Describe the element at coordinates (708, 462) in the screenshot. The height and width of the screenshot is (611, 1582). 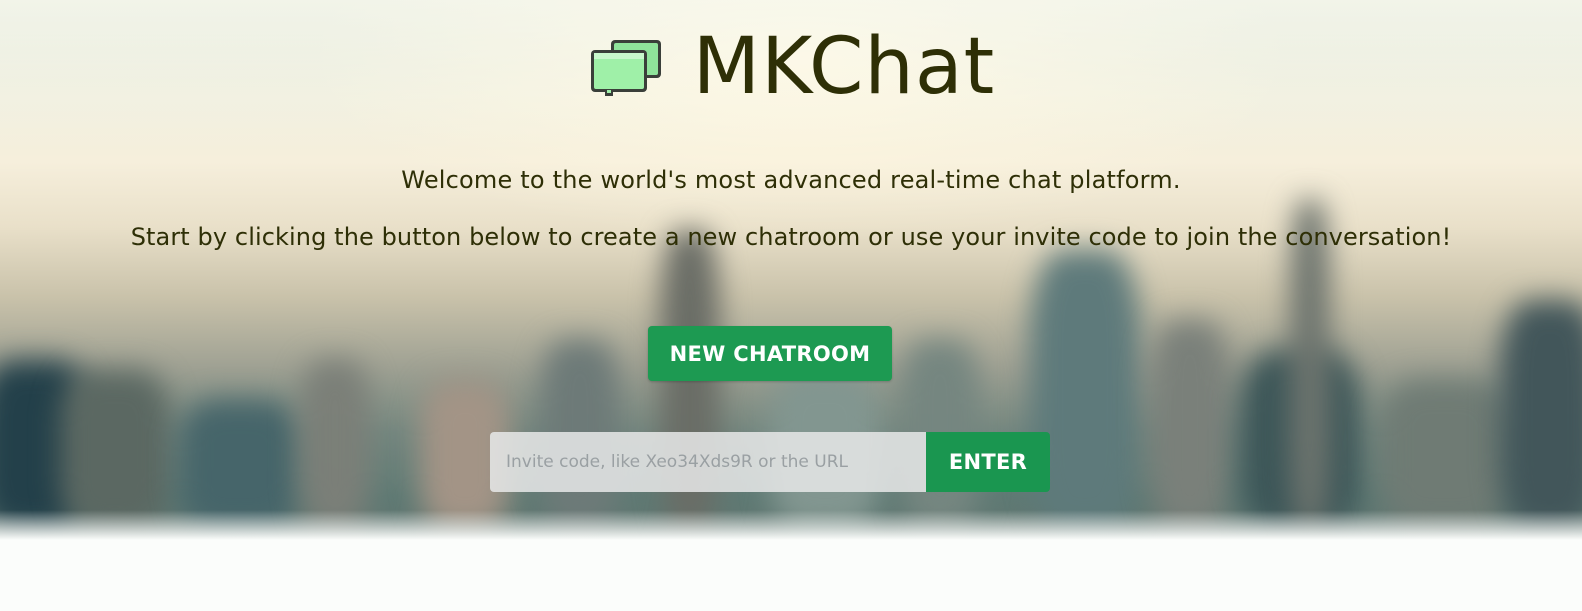
I see `invite-code-input` at that location.